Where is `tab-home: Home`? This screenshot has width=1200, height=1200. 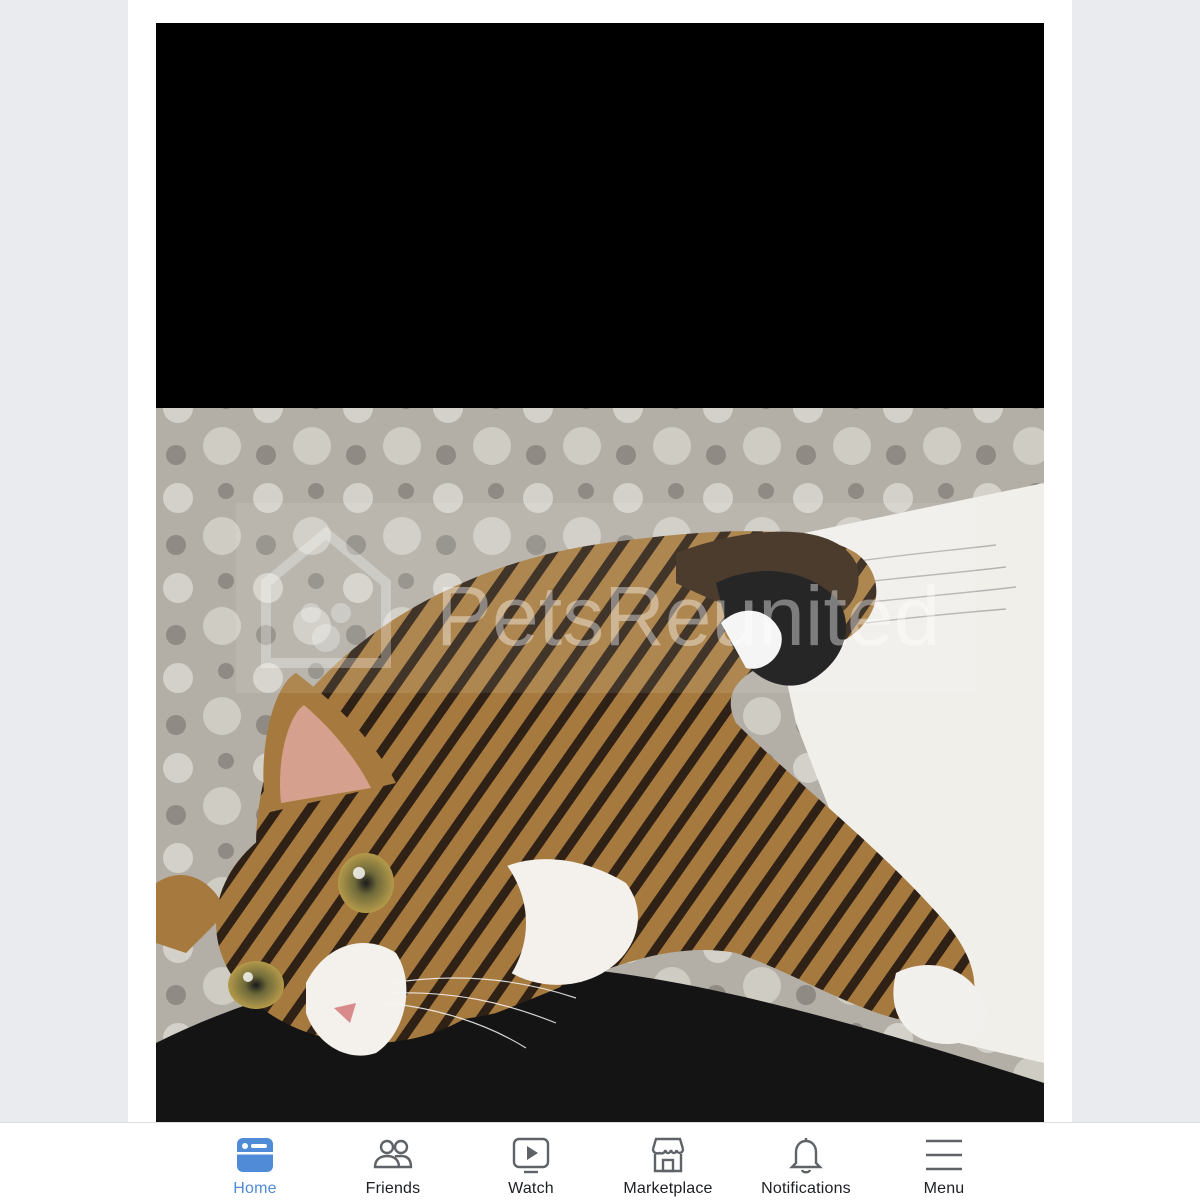
tab-home: Home is located at coordinates (255, 1161).